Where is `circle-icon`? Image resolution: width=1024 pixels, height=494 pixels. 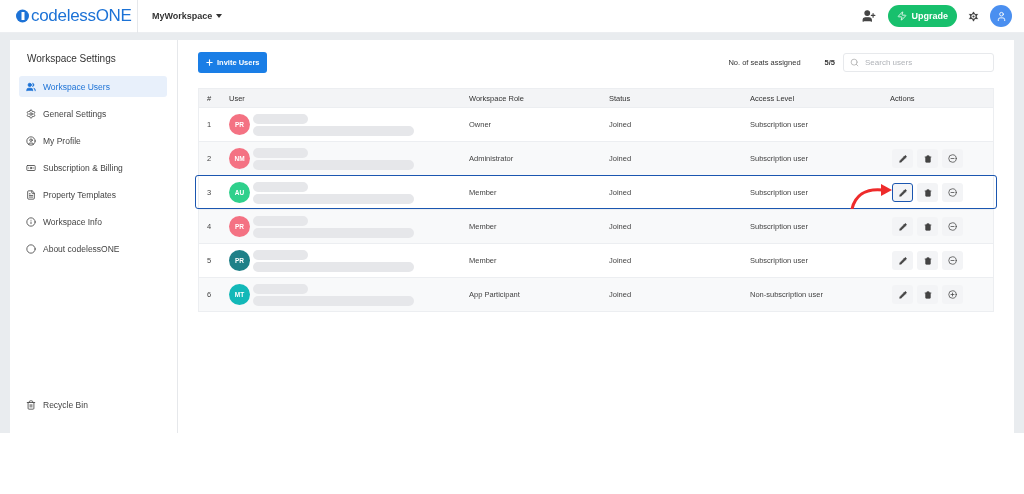 circle-icon is located at coordinates (31, 248).